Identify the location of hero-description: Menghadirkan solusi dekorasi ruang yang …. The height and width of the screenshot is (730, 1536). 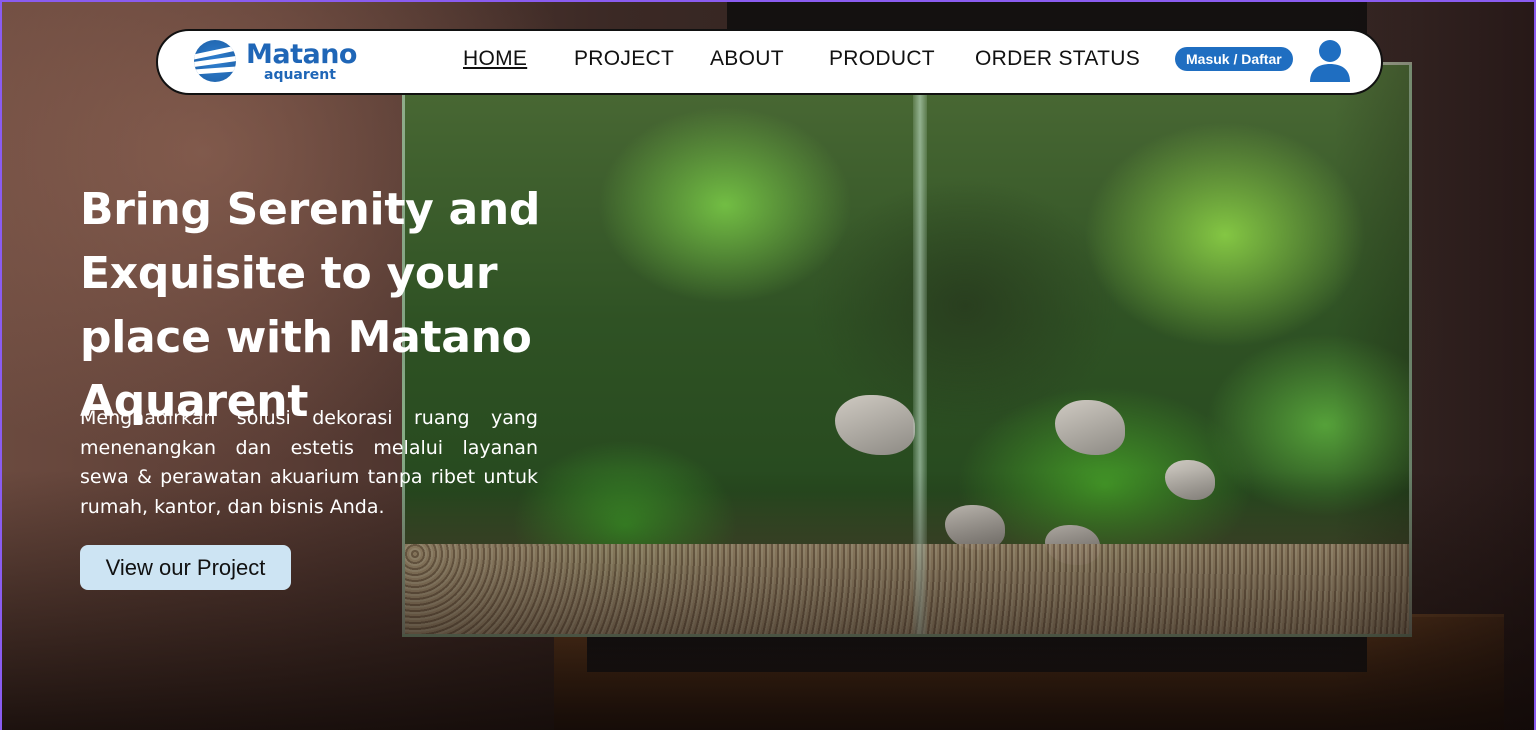
(309, 462).